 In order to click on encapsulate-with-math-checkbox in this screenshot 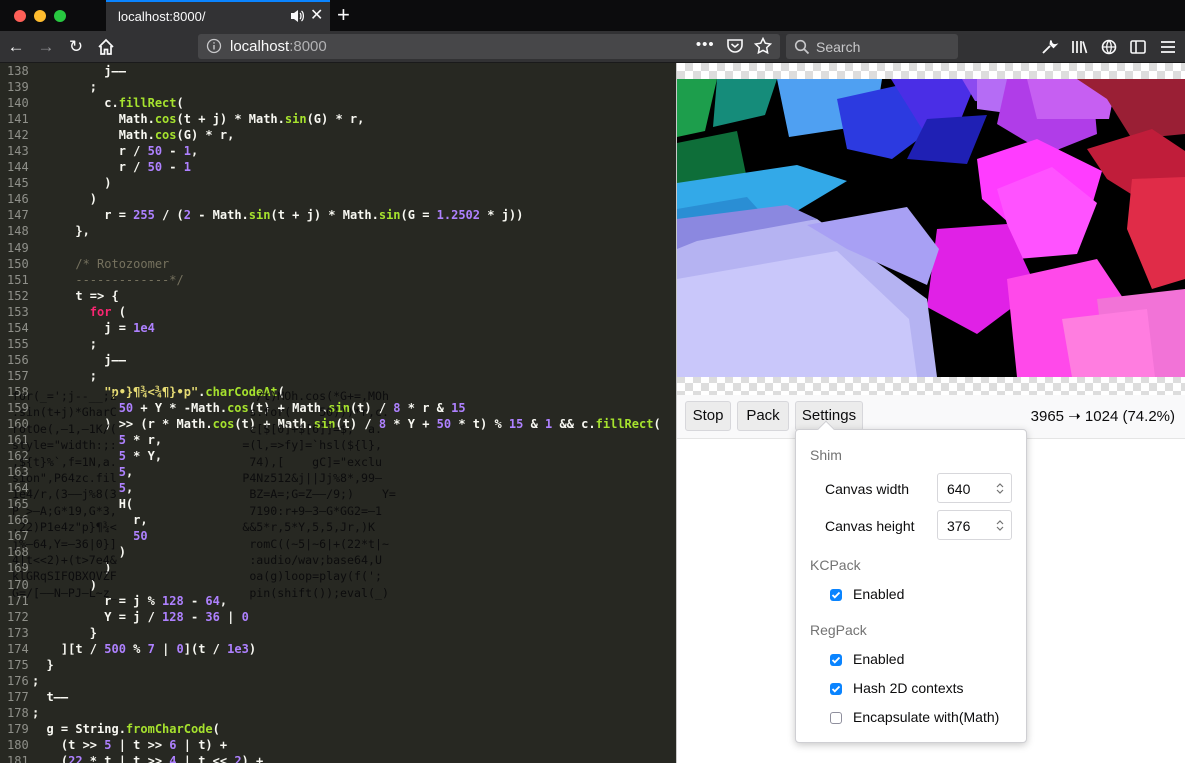, I will do `click(836, 718)`.